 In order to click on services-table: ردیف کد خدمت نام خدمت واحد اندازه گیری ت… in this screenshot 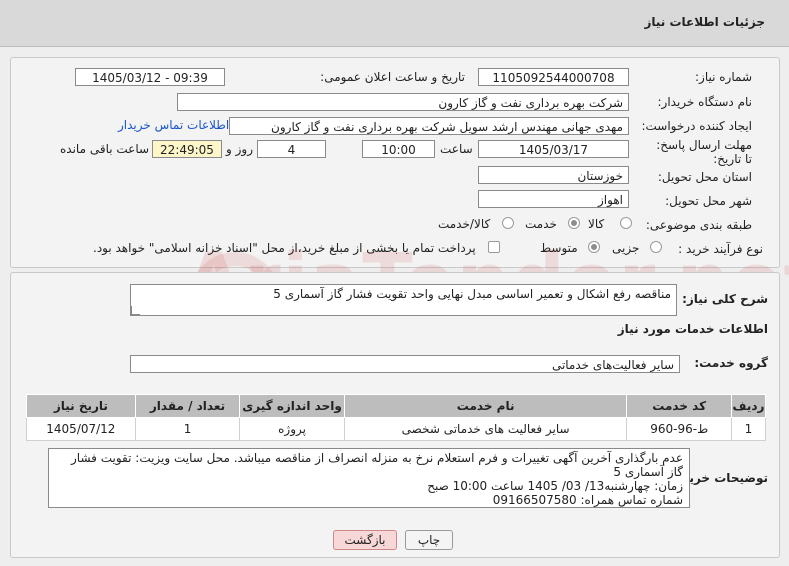, I will do `click(396, 417)`.